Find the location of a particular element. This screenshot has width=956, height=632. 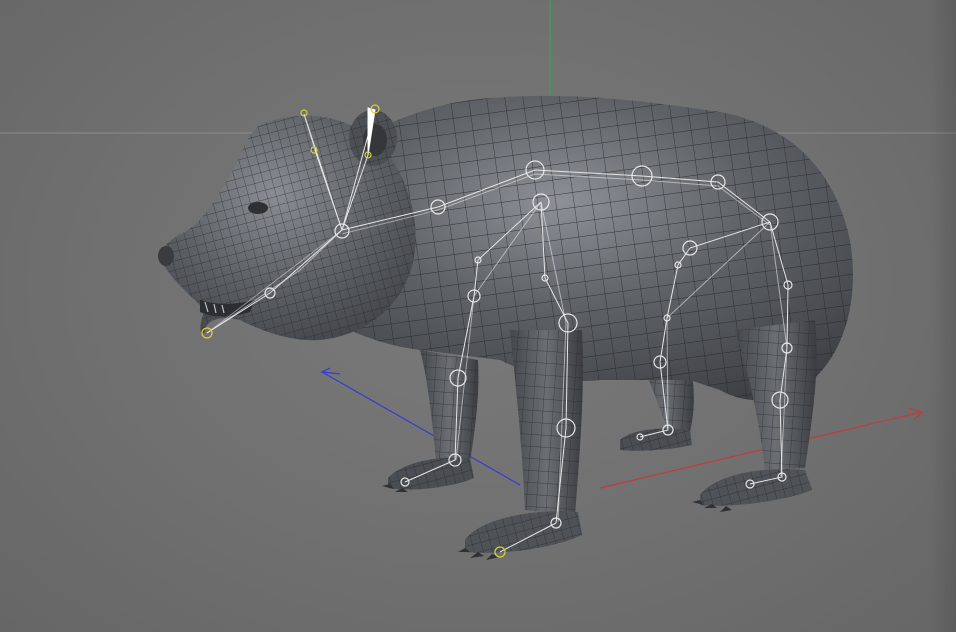

viewport-edge-shade is located at coordinates (943, 316).